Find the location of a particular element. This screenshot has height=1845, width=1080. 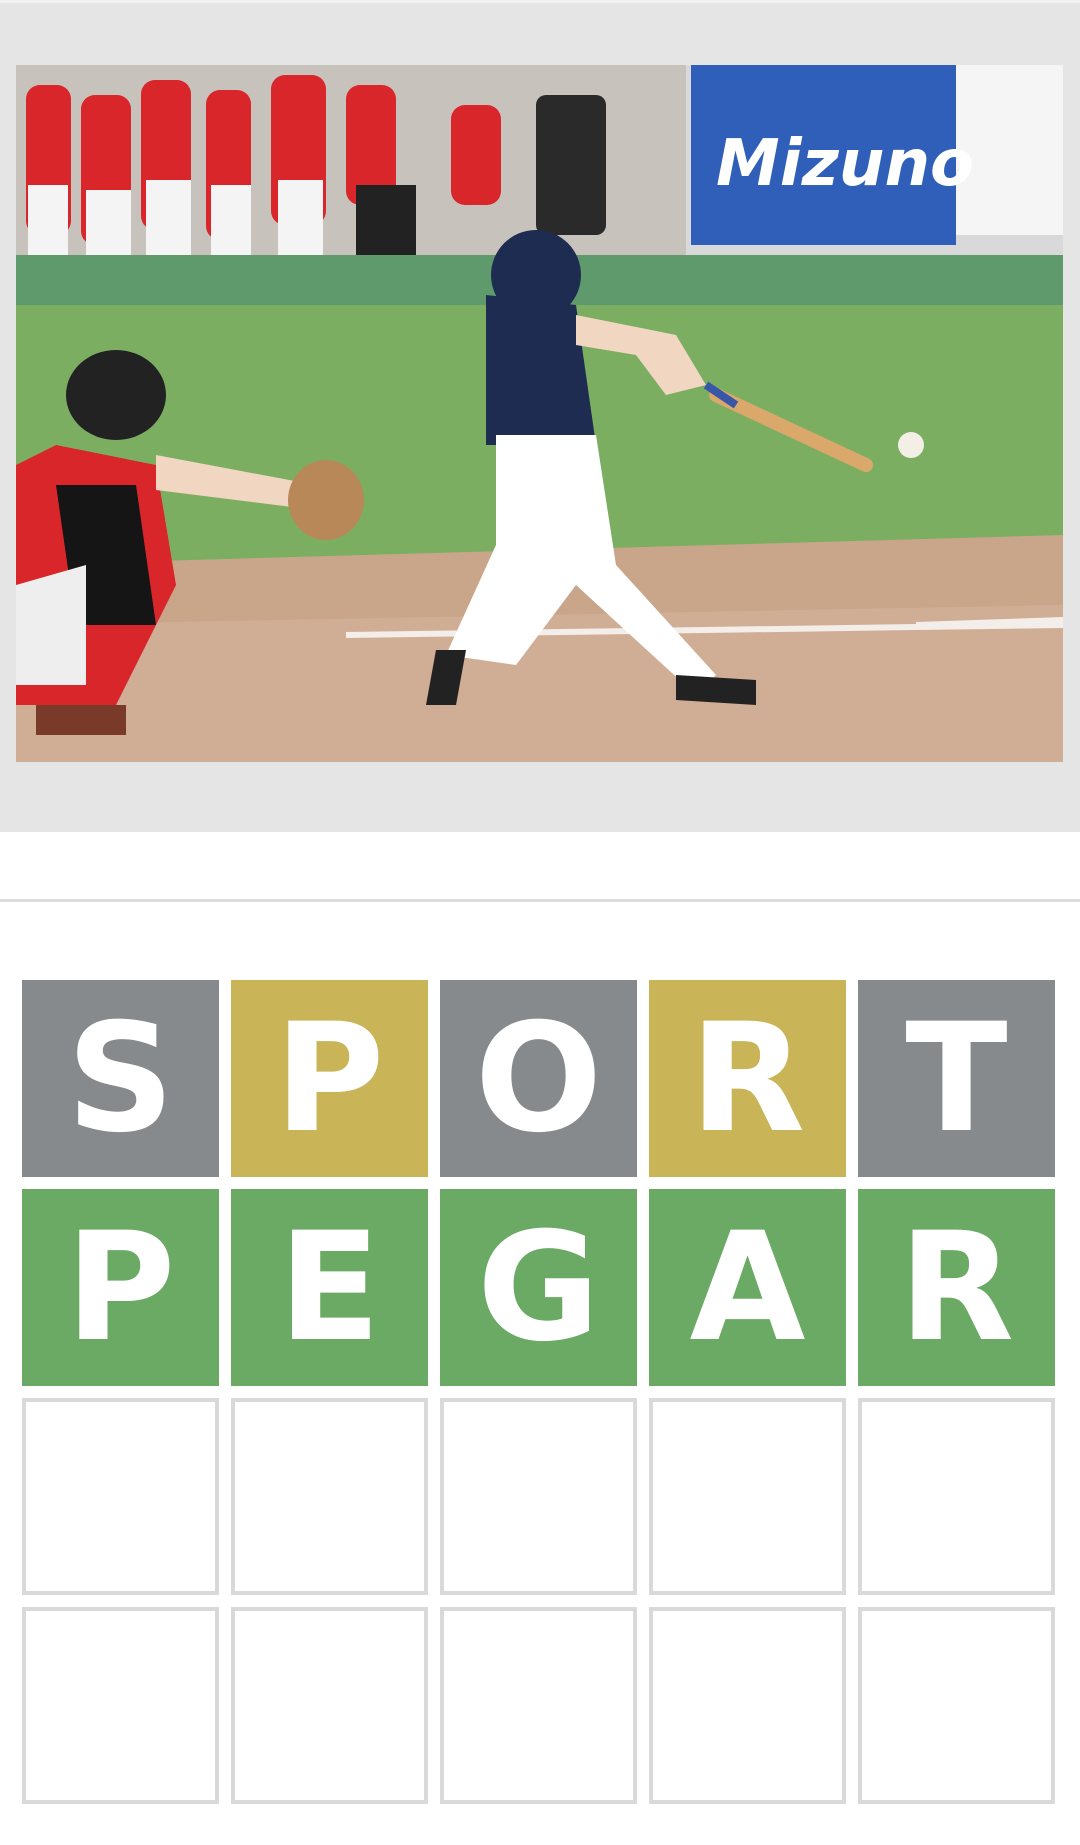

tile: G is located at coordinates (538, 1287).